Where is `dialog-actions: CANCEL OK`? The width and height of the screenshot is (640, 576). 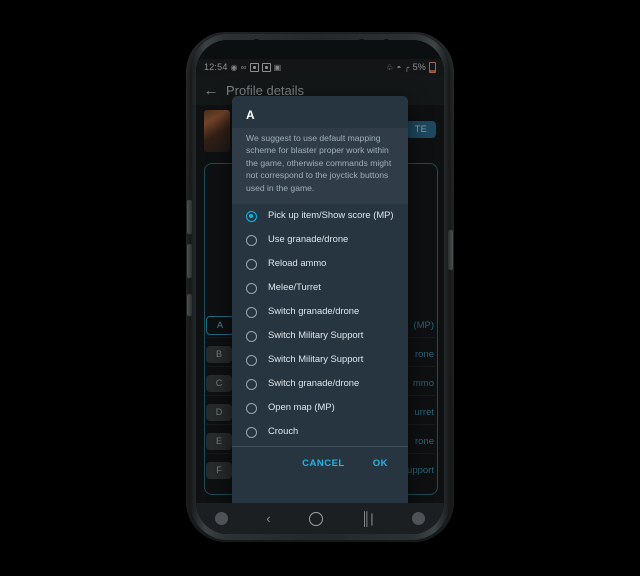
dialog-actions: CANCEL OK is located at coordinates (320, 464).